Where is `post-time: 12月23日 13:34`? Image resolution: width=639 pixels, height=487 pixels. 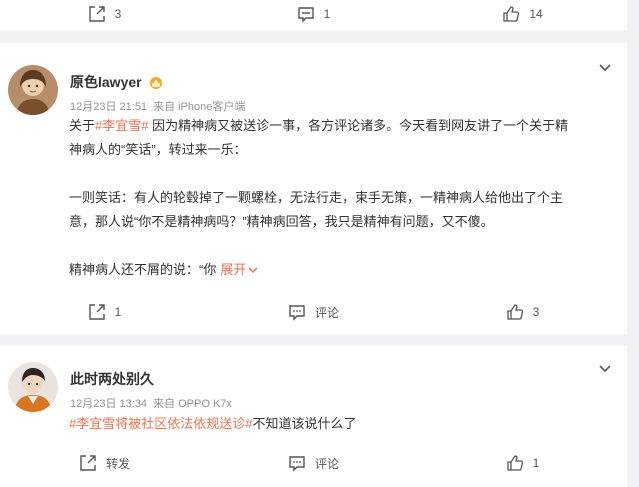 post-time: 12月23日 13:34 is located at coordinates (108, 404).